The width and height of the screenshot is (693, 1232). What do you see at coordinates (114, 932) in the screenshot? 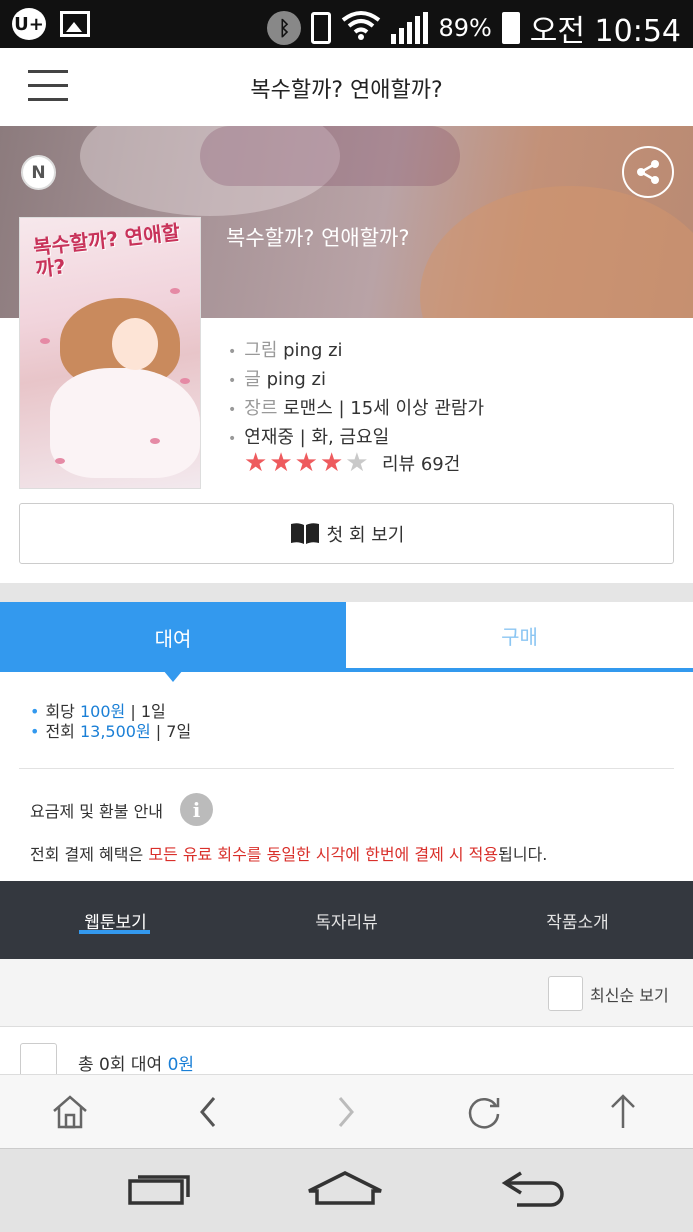
I see `active-tab-indicator` at bounding box center [114, 932].